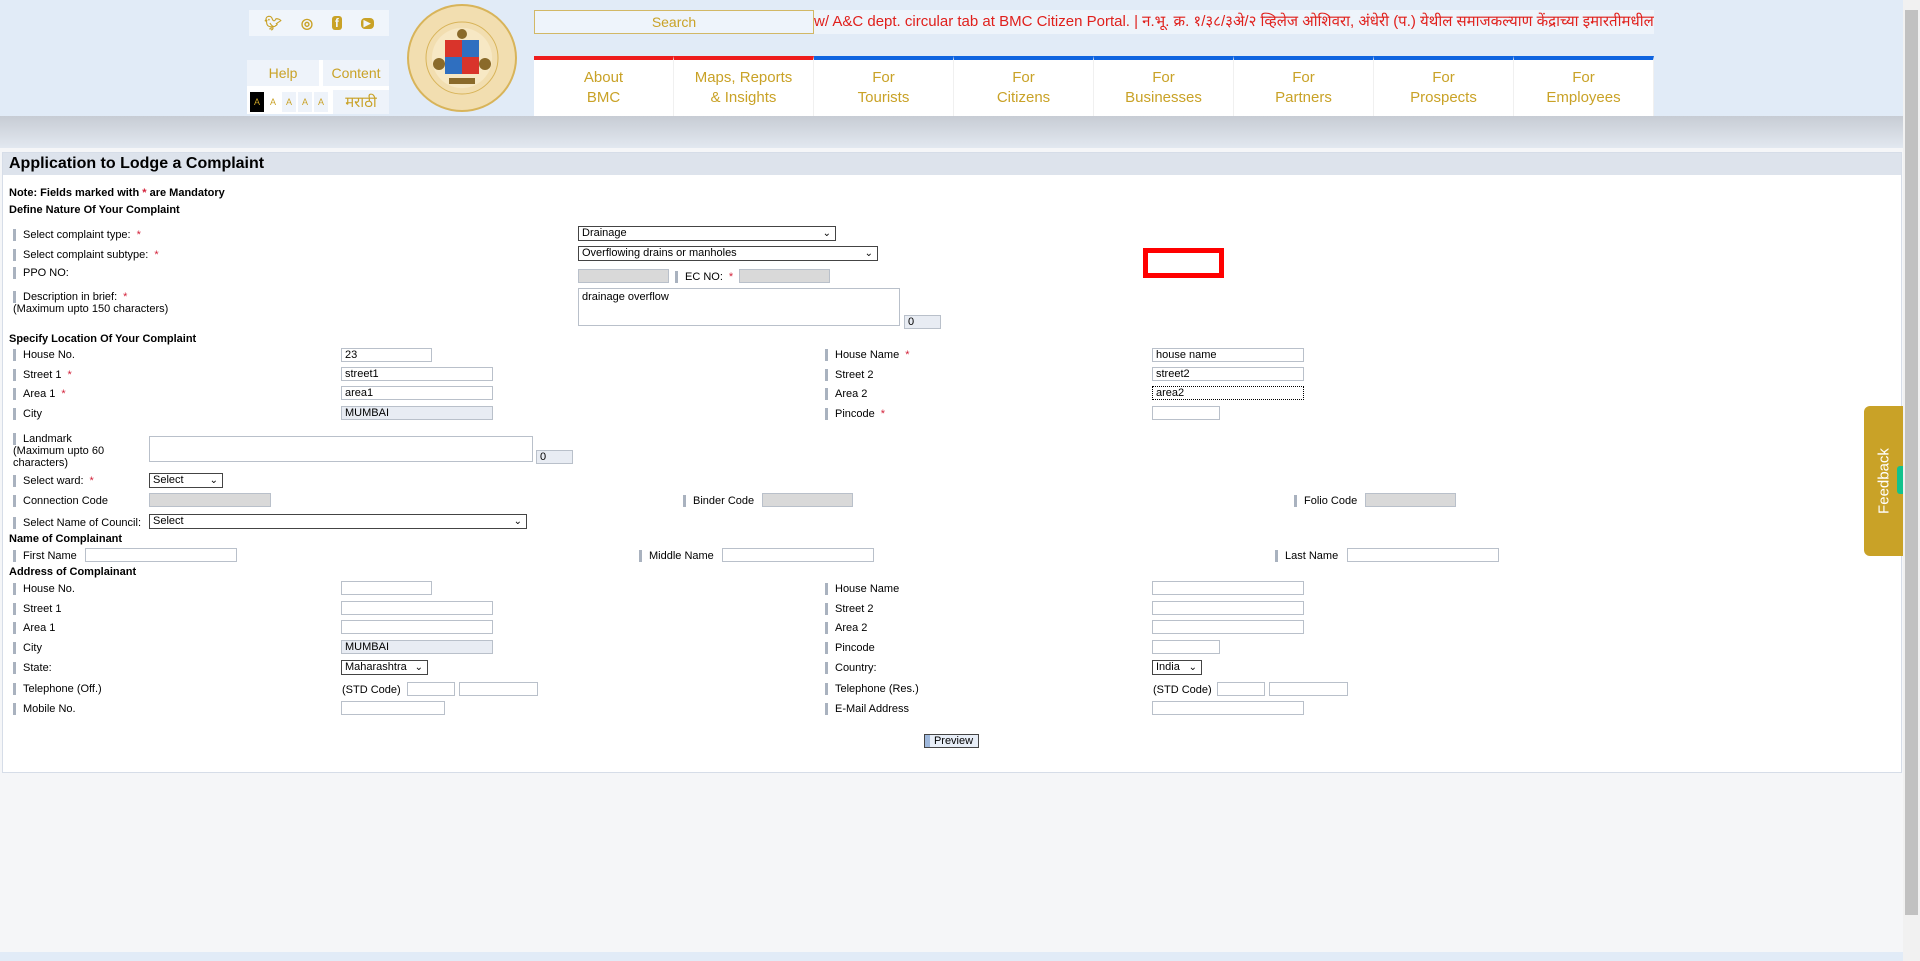  Describe the element at coordinates (431, 689) in the screenshot. I see `tel-off-std-input` at that location.